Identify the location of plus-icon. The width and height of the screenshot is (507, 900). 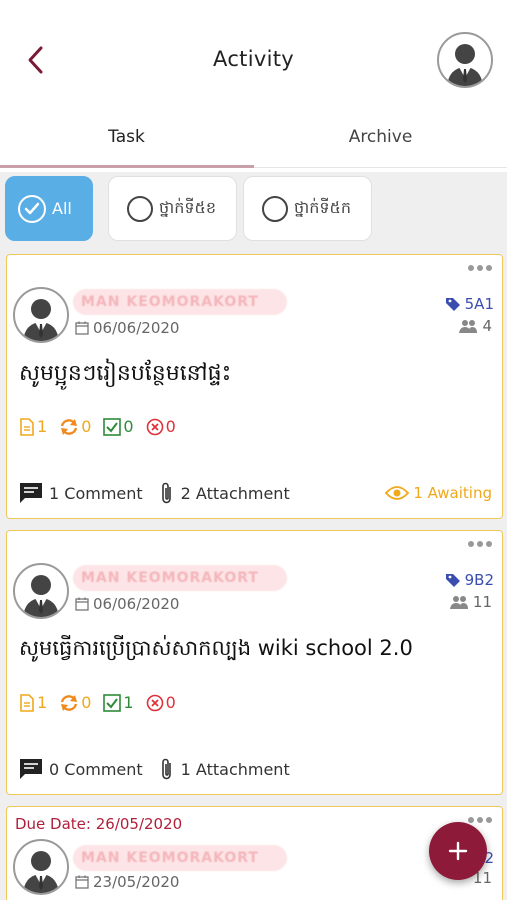
(458, 851).